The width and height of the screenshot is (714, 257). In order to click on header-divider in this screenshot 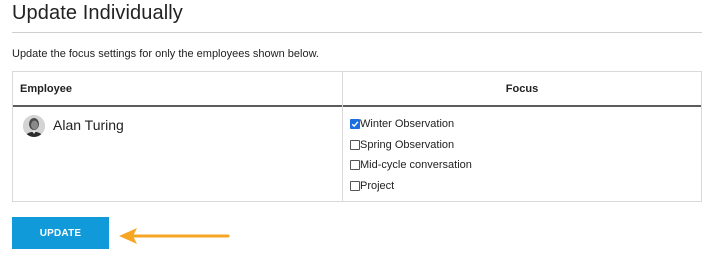, I will do `click(357, 106)`.